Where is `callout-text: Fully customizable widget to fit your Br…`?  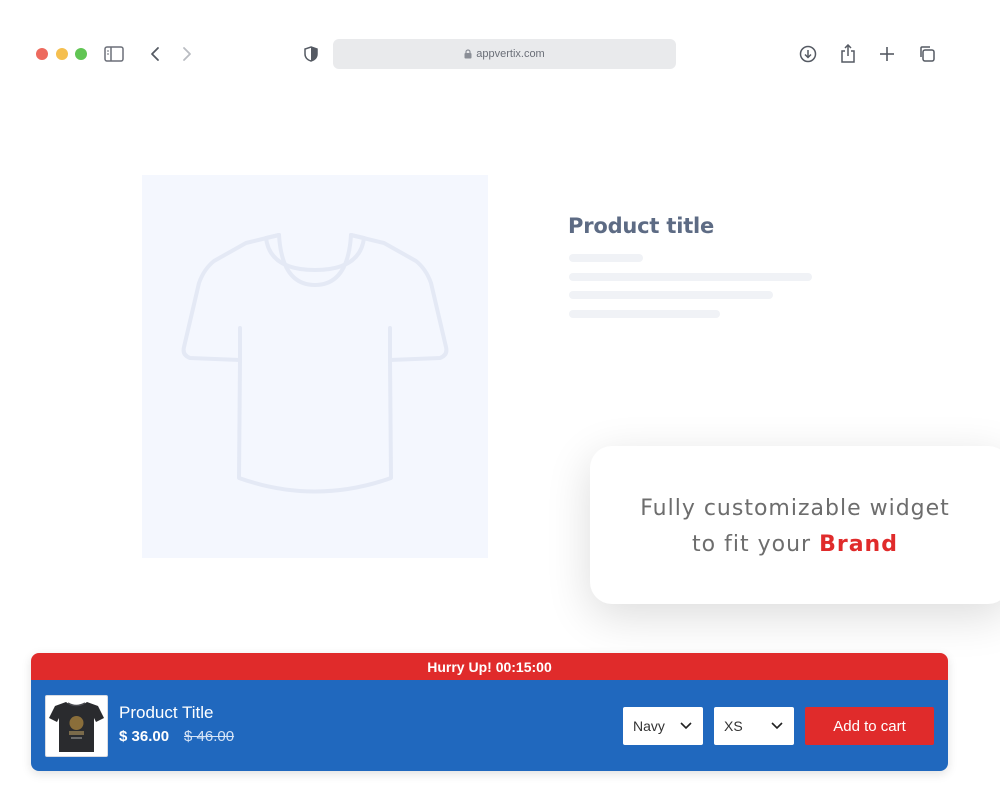 callout-text: Fully customizable widget to fit your Br… is located at coordinates (795, 527).